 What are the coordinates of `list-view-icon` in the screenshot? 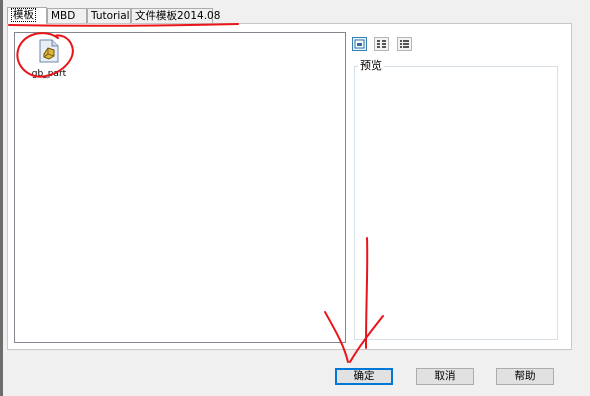 It's located at (381, 44).